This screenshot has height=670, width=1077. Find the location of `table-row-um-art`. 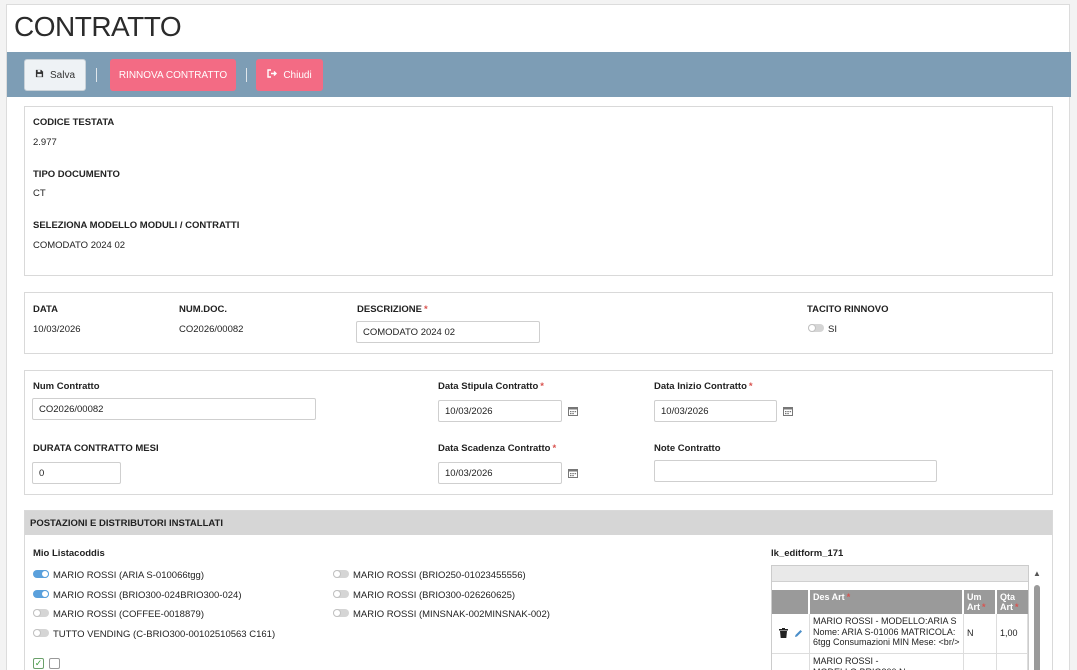

table-row-um-art is located at coordinates (980, 662).